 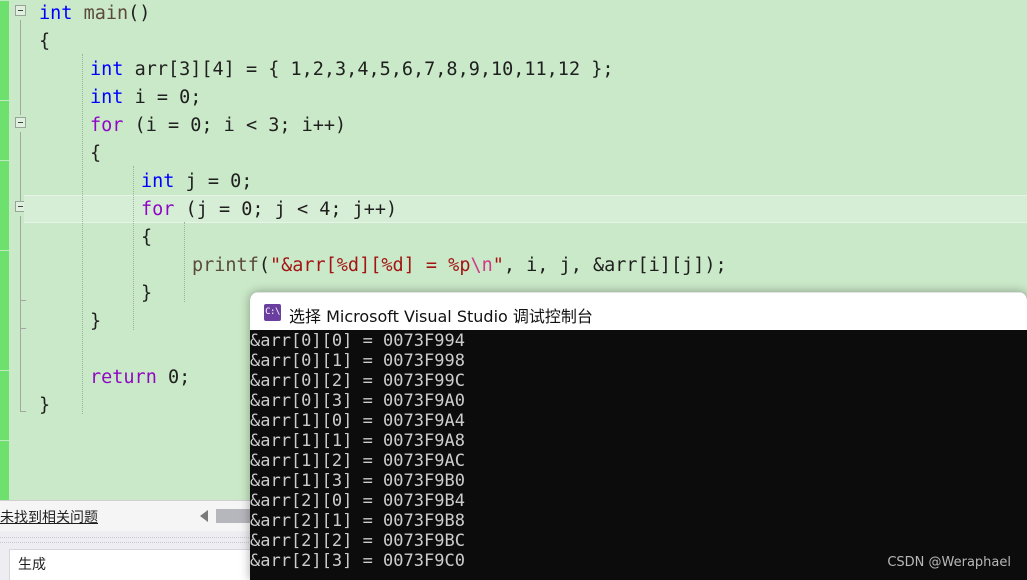 I want to click on code-token: (i = 0; i < 3; i++), so click(x=235, y=125).